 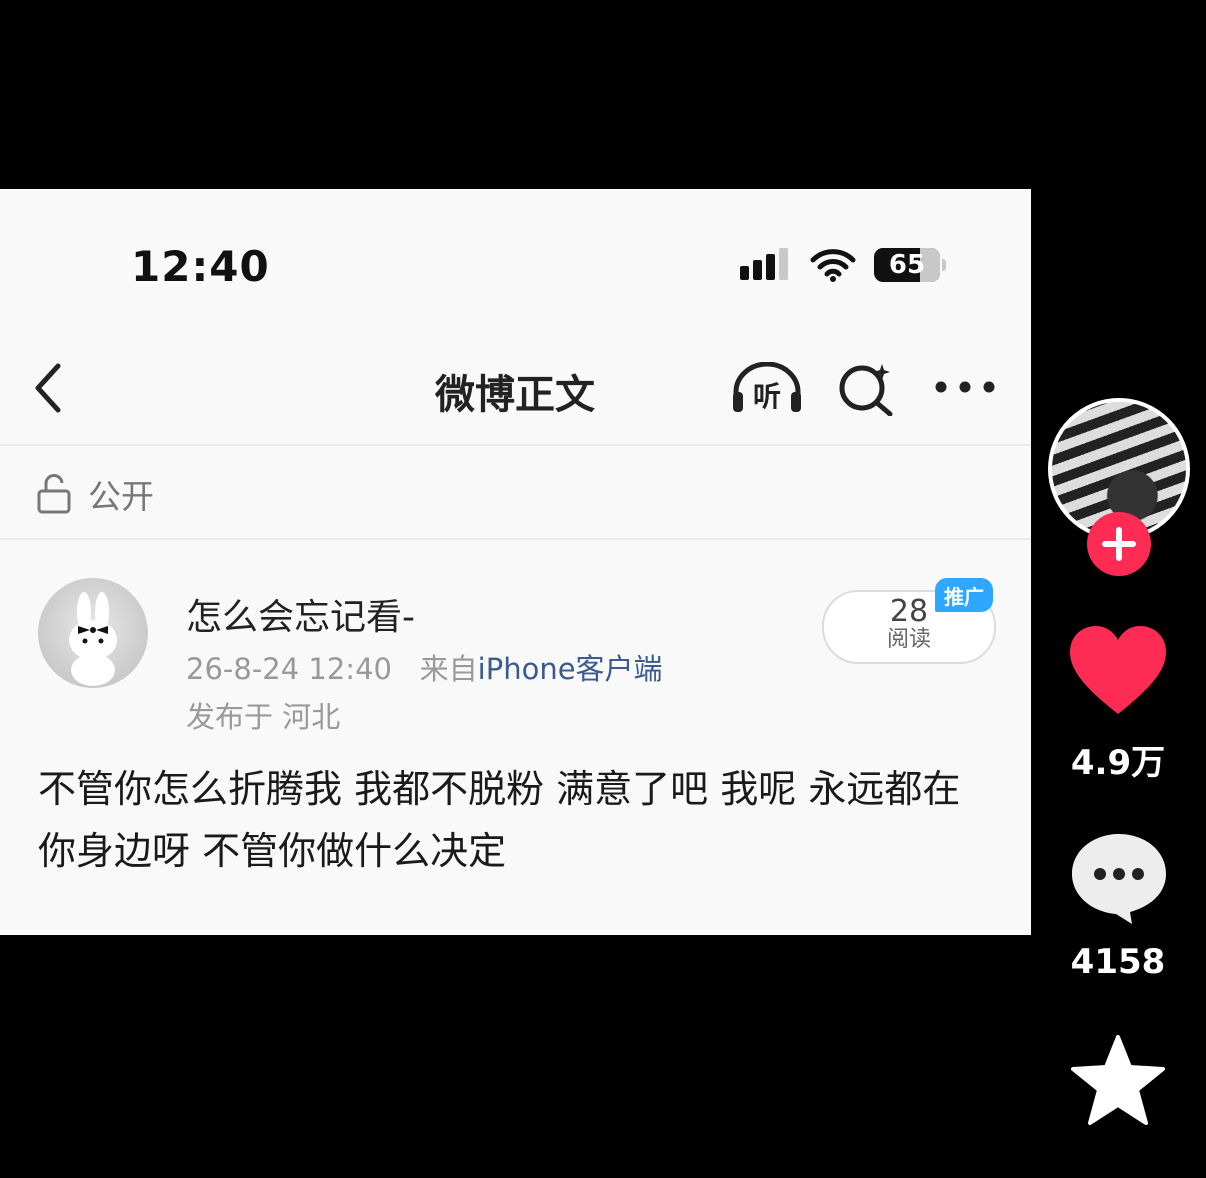 I want to click on source-client-link: iPhone客户端, so click(x=570, y=669).